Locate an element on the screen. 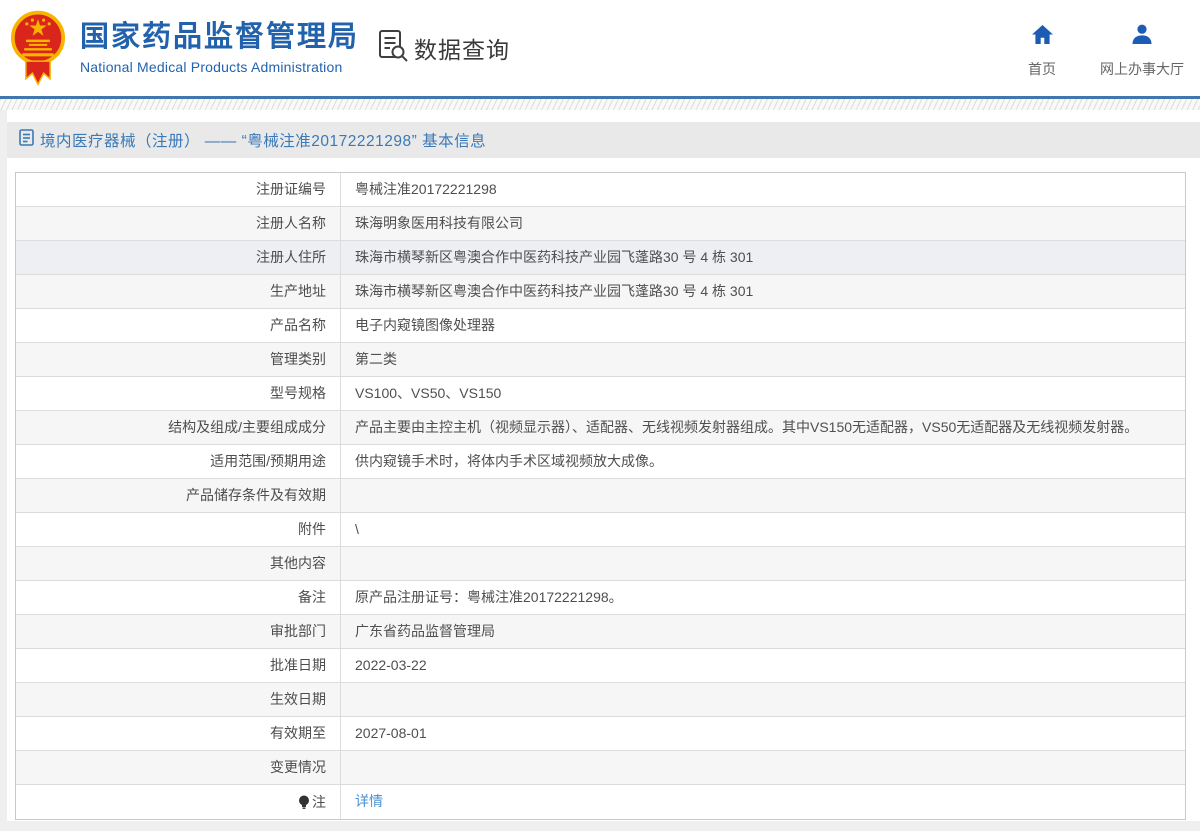  row-value: 原产品注册证号：粤械注准20172221298。 is located at coordinates (489, 597).